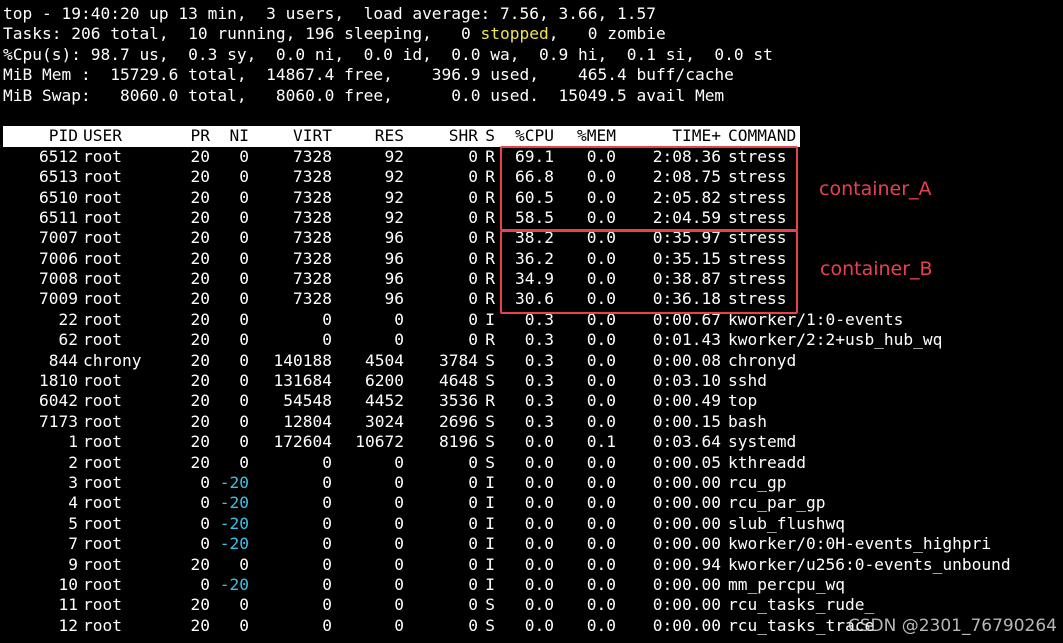  I want to click on cell-state: R, so click(490, 401).